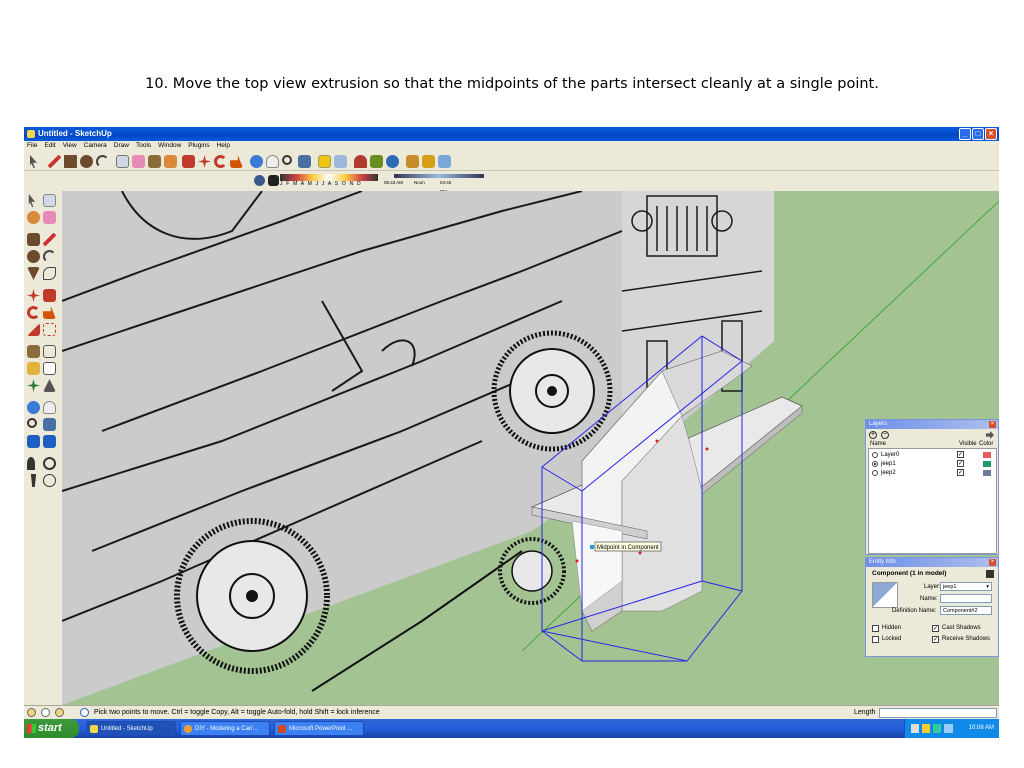 This screenshot has height=768, width=1024. What do you see at coordinates (968, 444) in the screenshot?
I see `col-visible: Visible` at bounding box center [968, 444].